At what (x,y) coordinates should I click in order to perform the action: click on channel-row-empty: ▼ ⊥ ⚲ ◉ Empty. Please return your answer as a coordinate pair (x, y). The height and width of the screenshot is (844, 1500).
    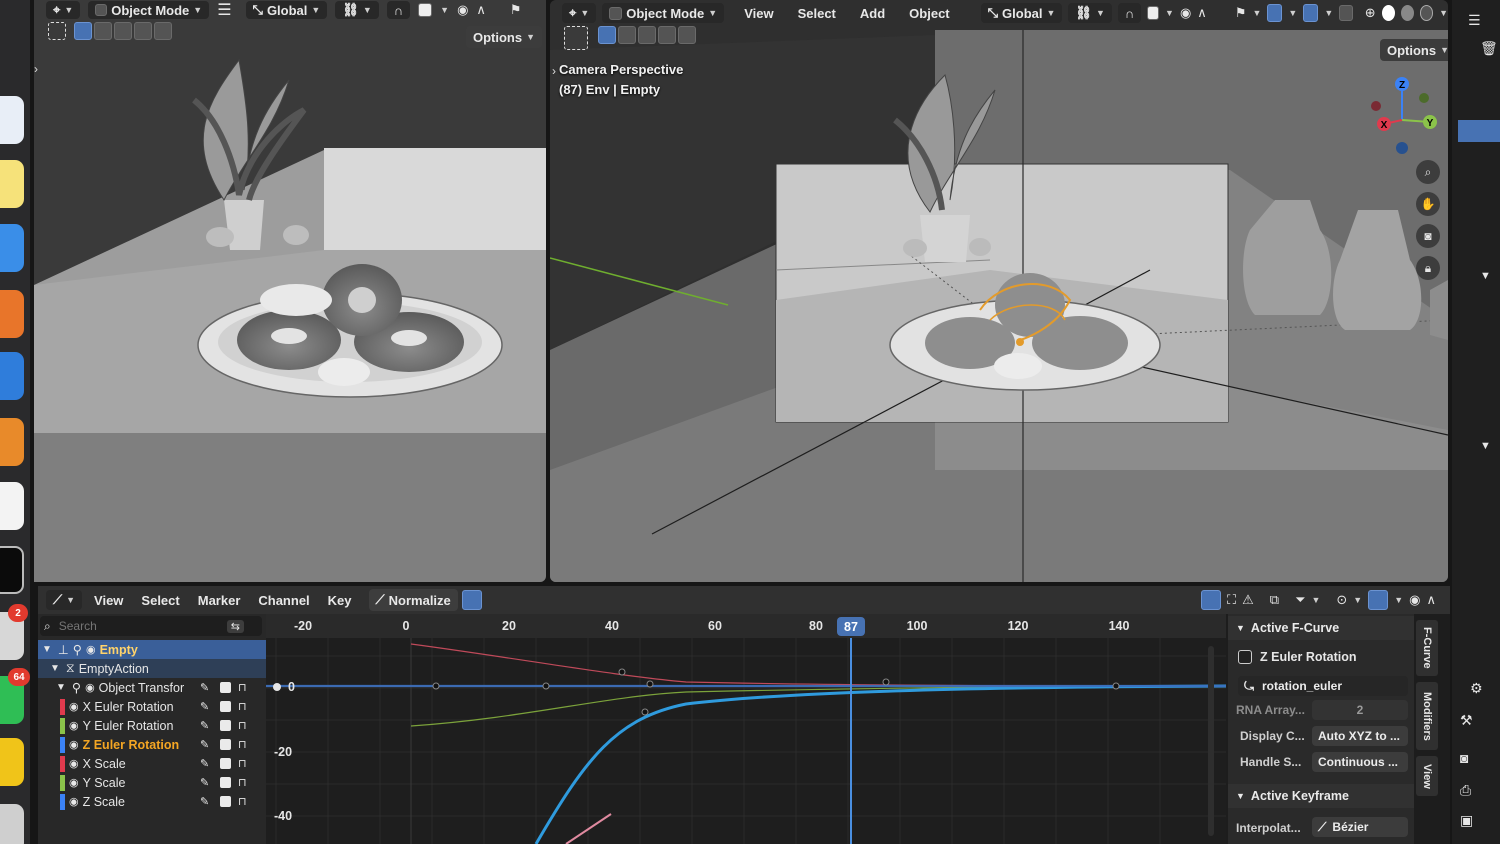
    Looking at the image, I should click on (152, 649).